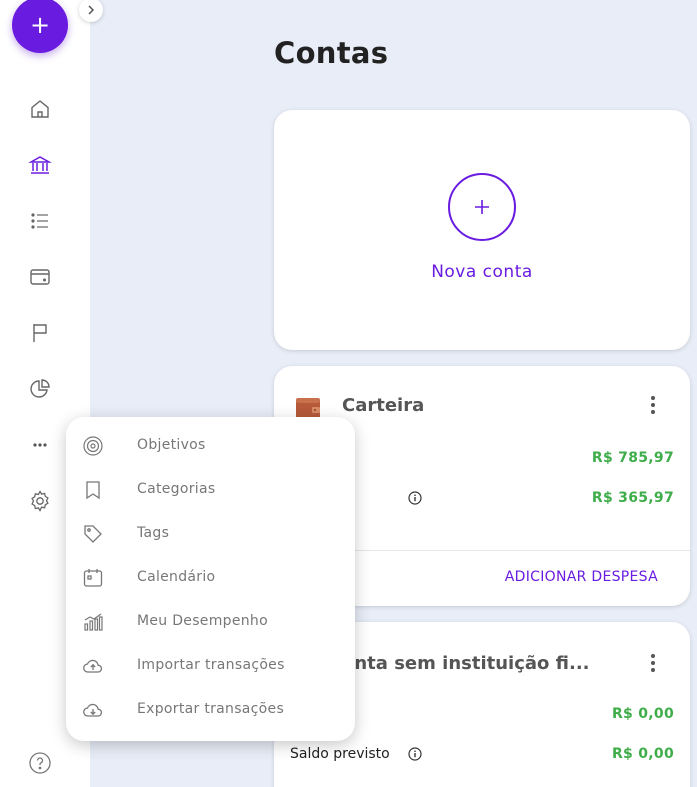 Image resolution: width=697 pixels, height=787 pixels. I want to click on add-button: +, so click(40, 26).